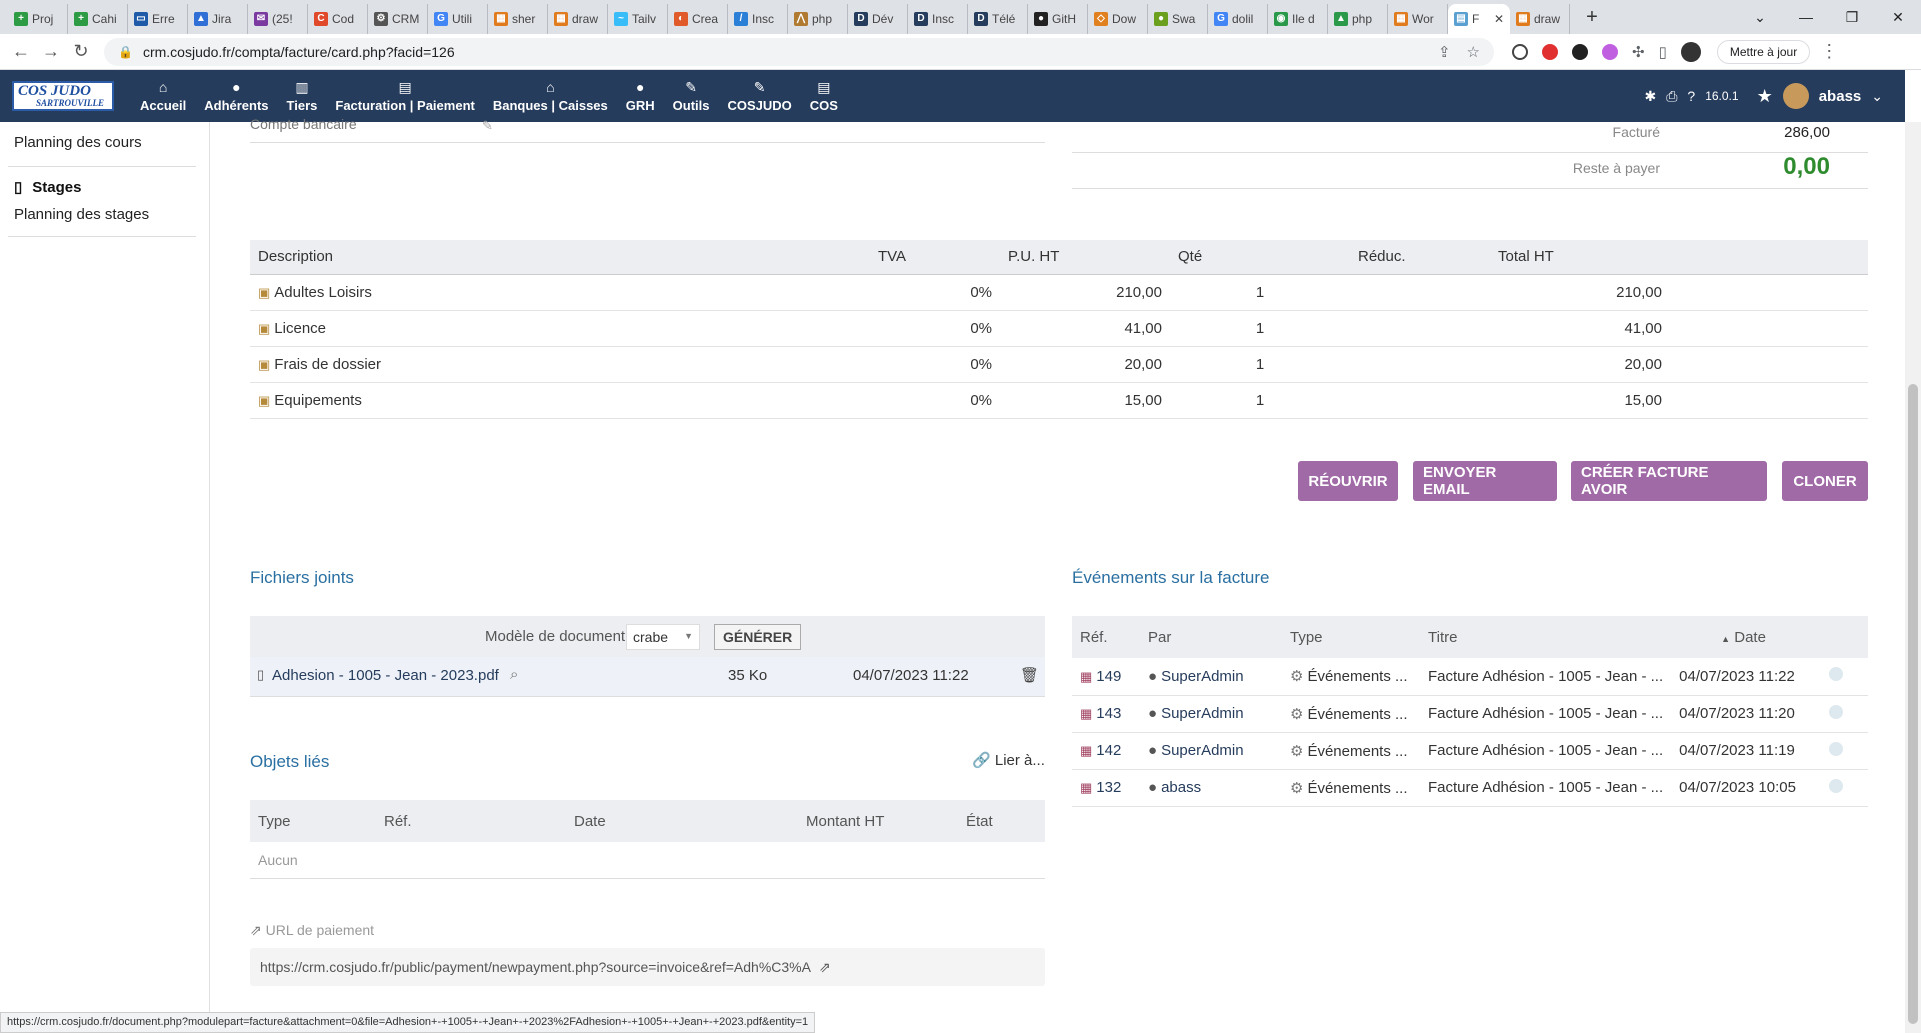 Image resolution: width=1921 pixels, height=1033 pixels. Describe the element at coordinates (163, 96) in the screenshot. I see `menu-item: ⌂ Accueil` at that location.